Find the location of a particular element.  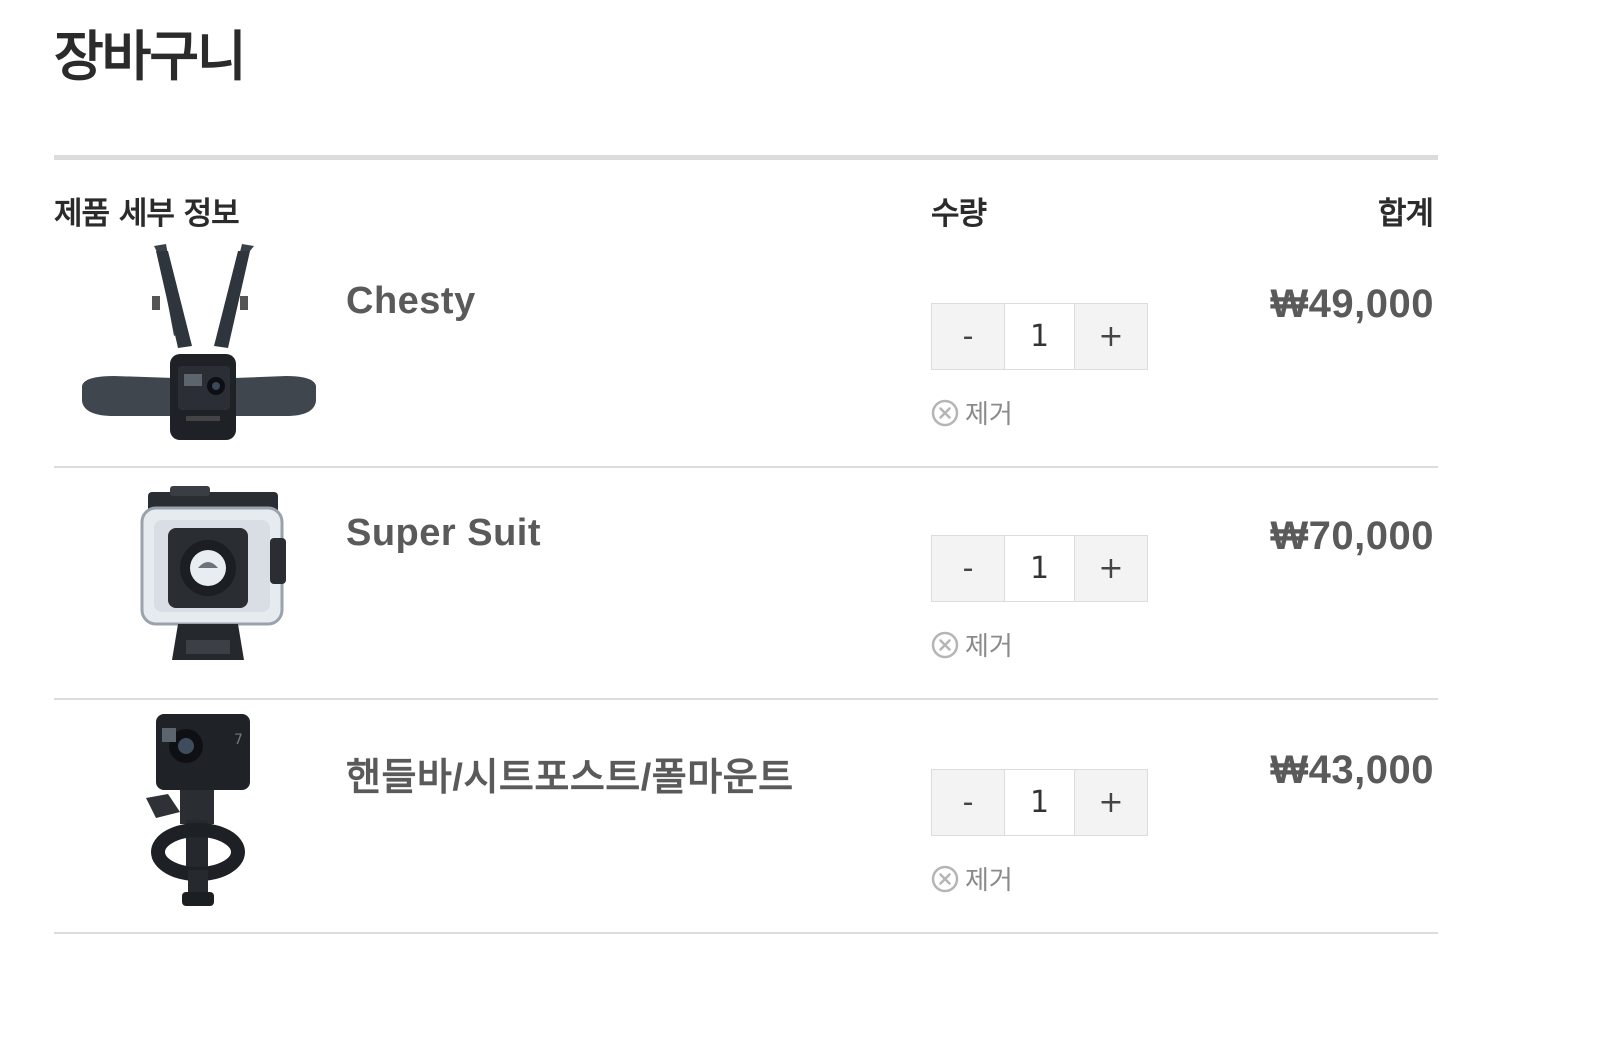

column-header-total: 합계 is located at coordinates (1405, 214).